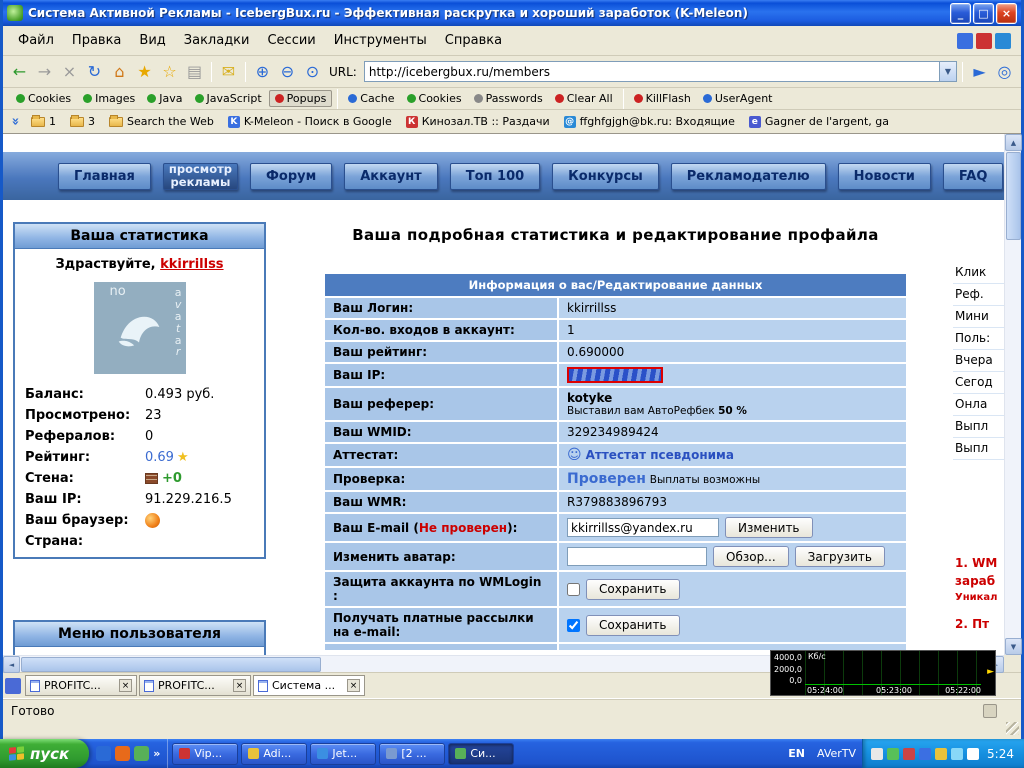 The image size is (1024, 768). I want to click on vertical-scroll-thumb, so click(1013, 196).